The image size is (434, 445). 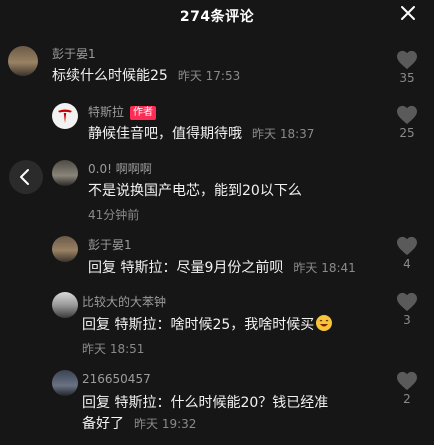 I want to click on author-badge: 作者, so click(x=143, y=113).